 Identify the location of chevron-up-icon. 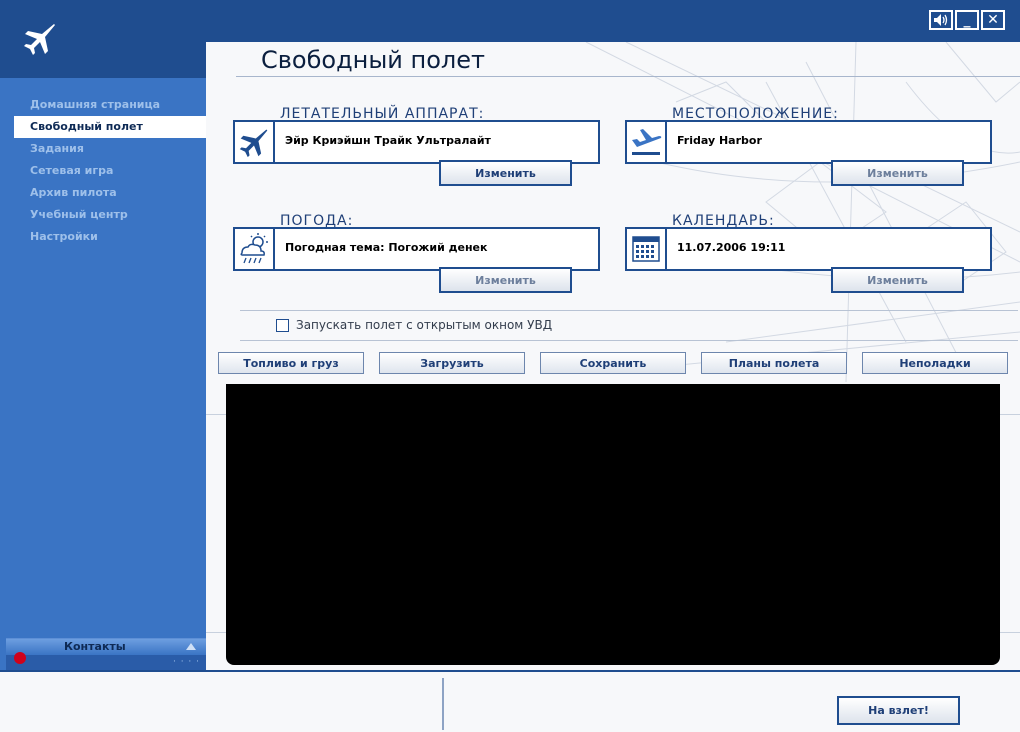
(191, 646).